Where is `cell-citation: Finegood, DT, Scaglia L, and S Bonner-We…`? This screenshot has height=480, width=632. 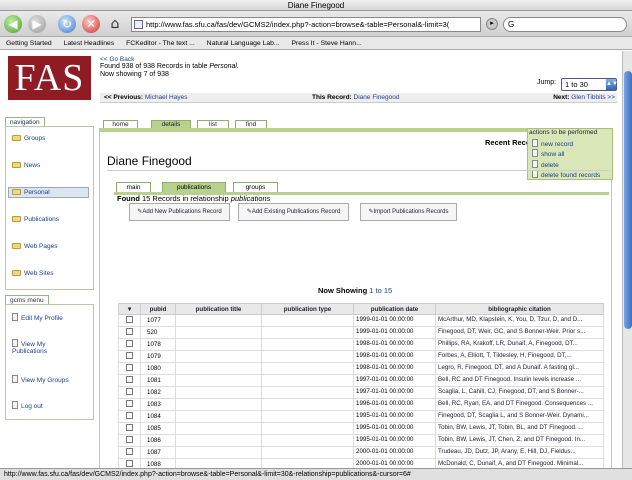
cell-citation: Finegood, DT, Scaglia L, and S Bonner-We… is located at coordinates (519, 416).